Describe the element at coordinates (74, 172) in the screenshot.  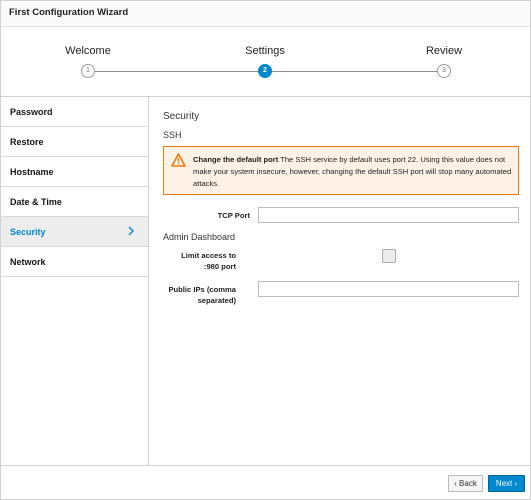
I see `sidebar-item-hostname: Hostname` at that location.